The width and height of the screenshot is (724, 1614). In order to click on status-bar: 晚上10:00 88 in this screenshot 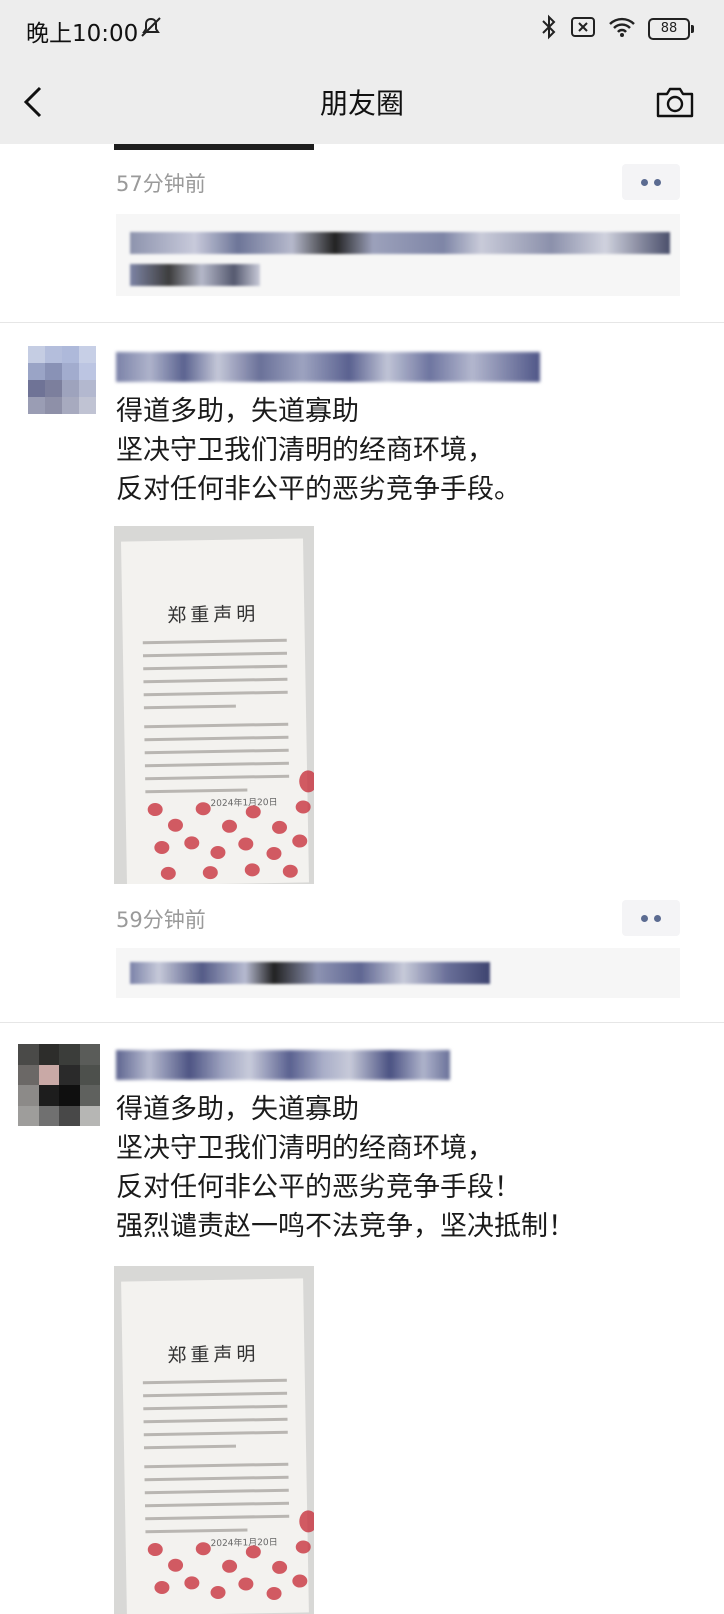, I will do `click(362, 30)`.